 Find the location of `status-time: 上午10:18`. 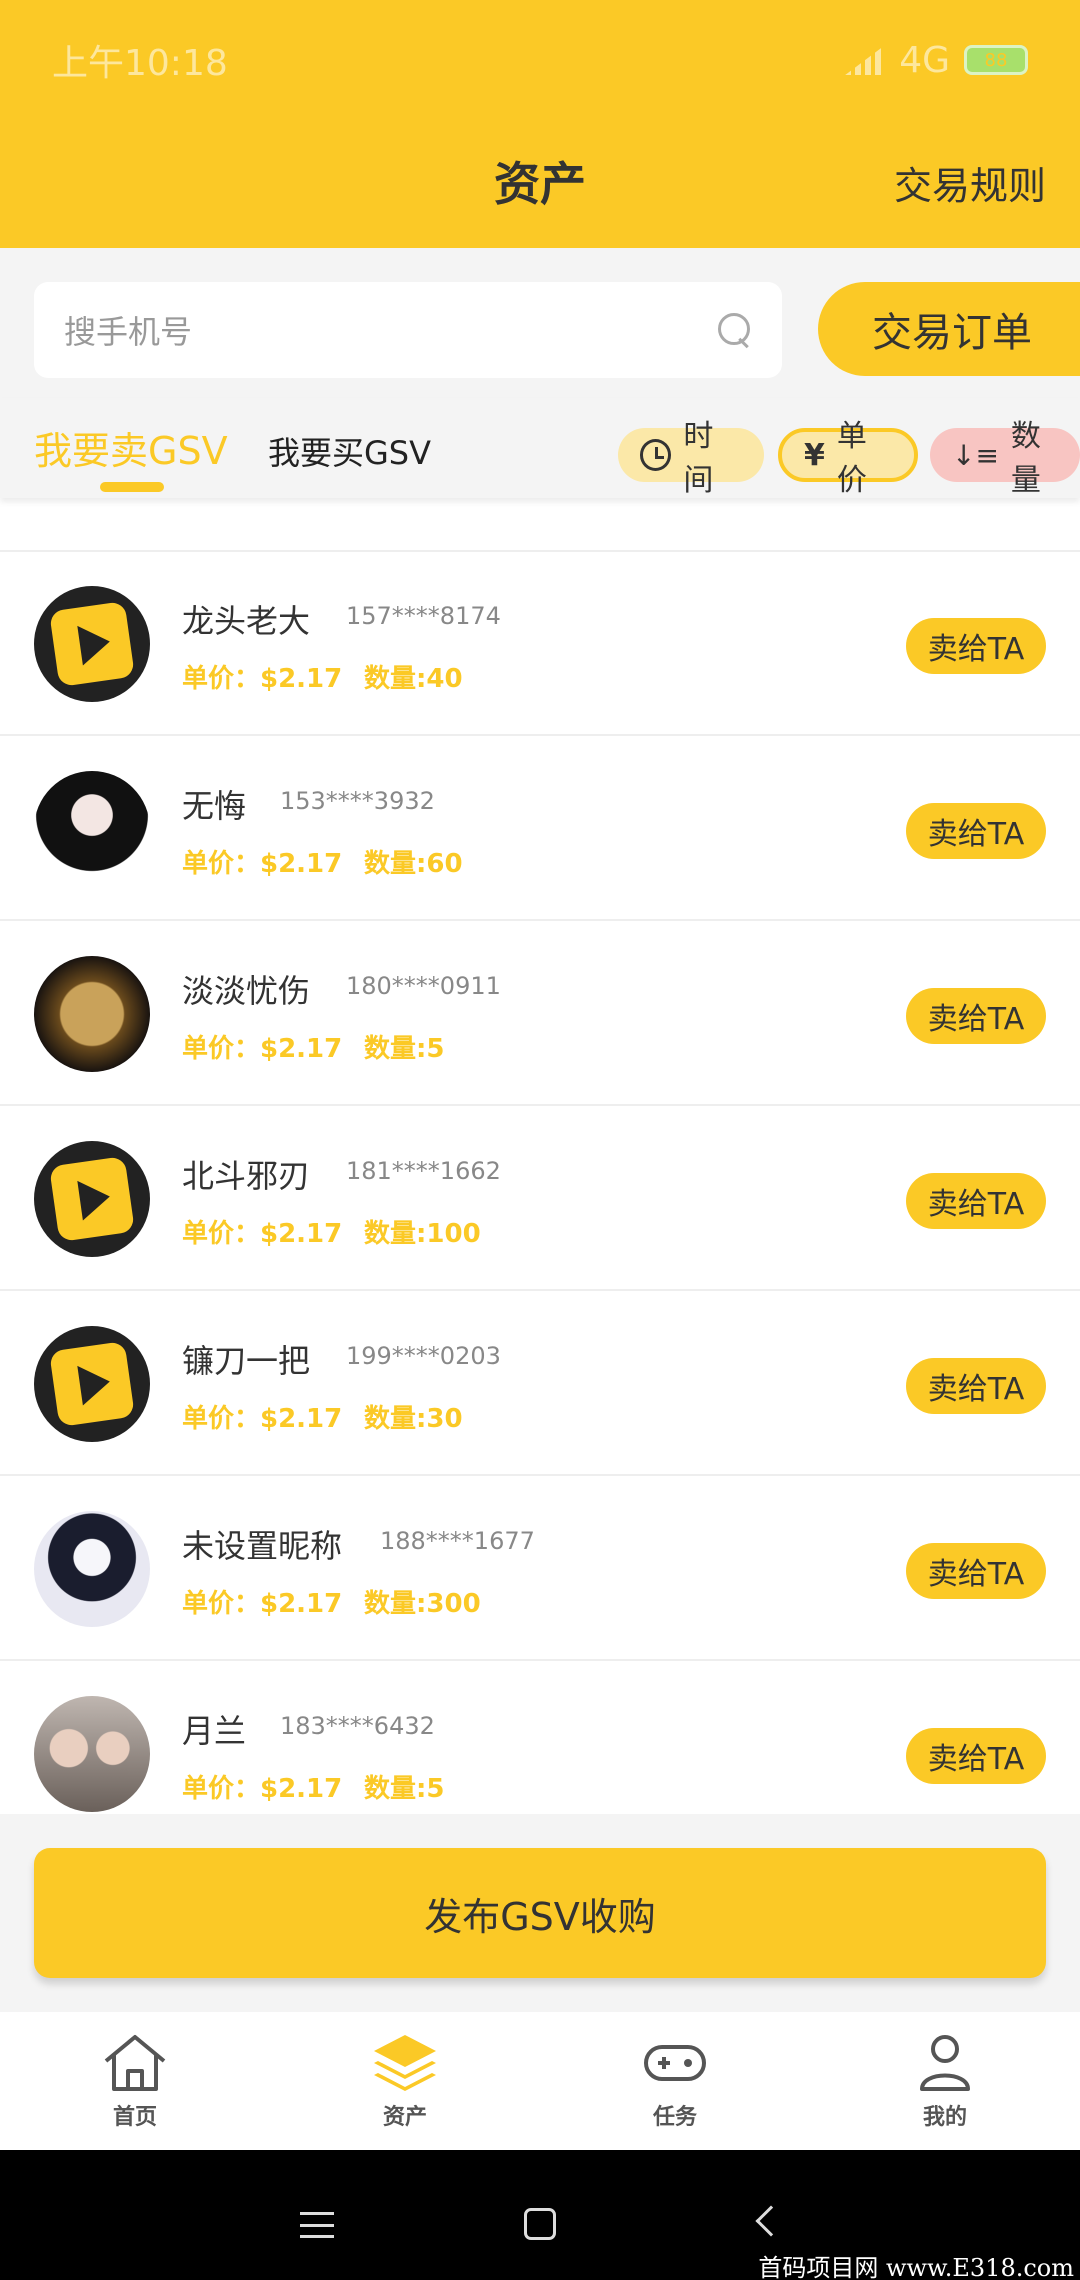

status-time: 上午10:18 is located at coordinates (140, 63).